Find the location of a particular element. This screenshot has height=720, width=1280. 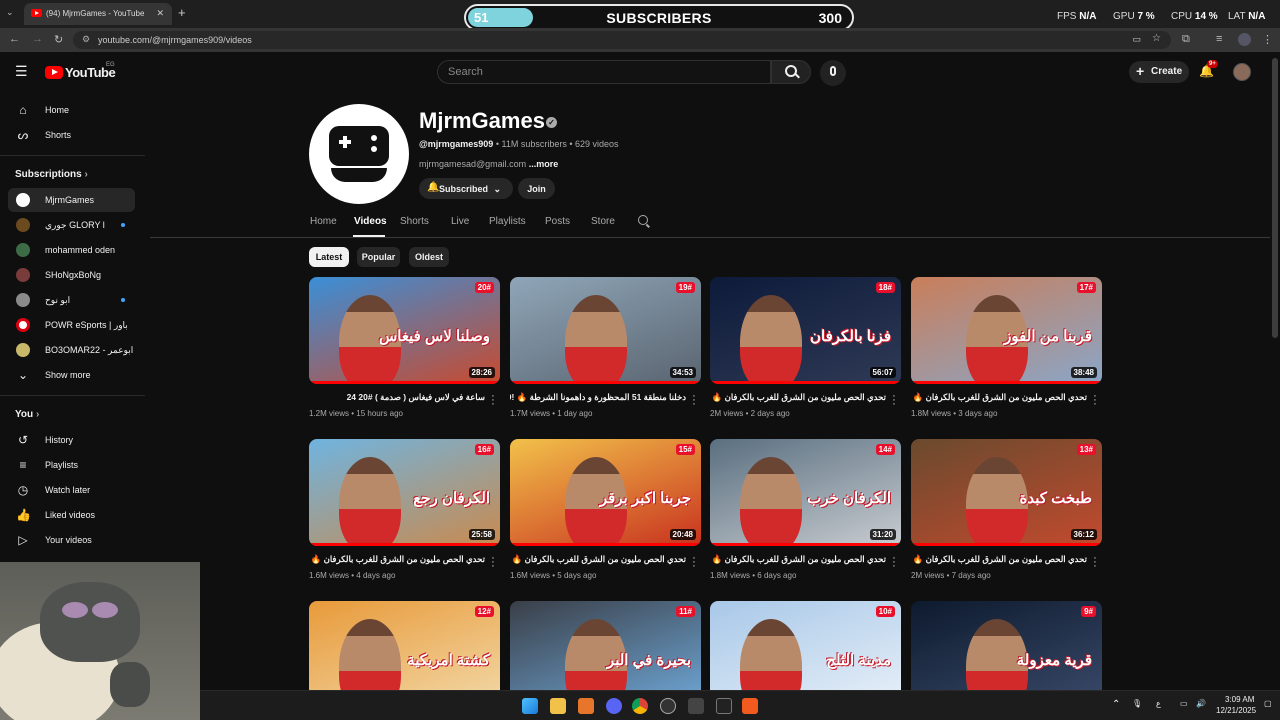

video-thumbnail: الكرفان رجع 16# 25:58 is located at coordinates (404, 492).